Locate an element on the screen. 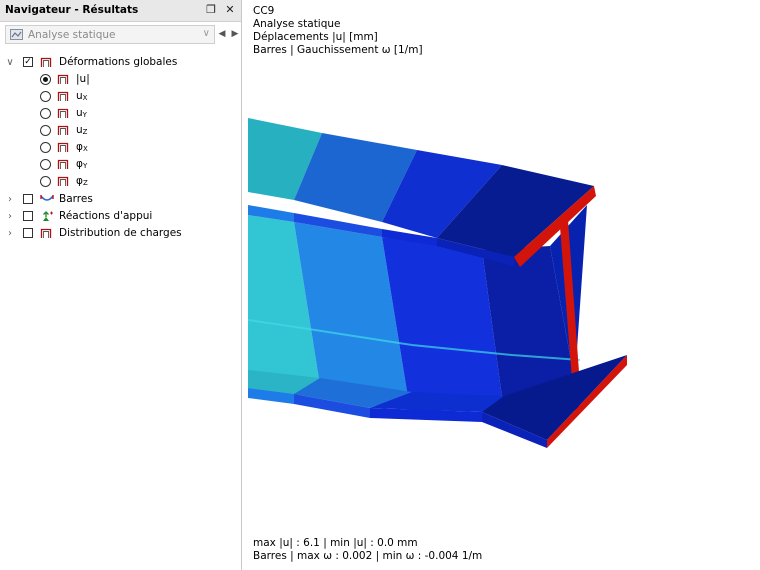 The height and width of the screenshot is (570, 760). support-reaction-icon is located at coordinates (48, 216).